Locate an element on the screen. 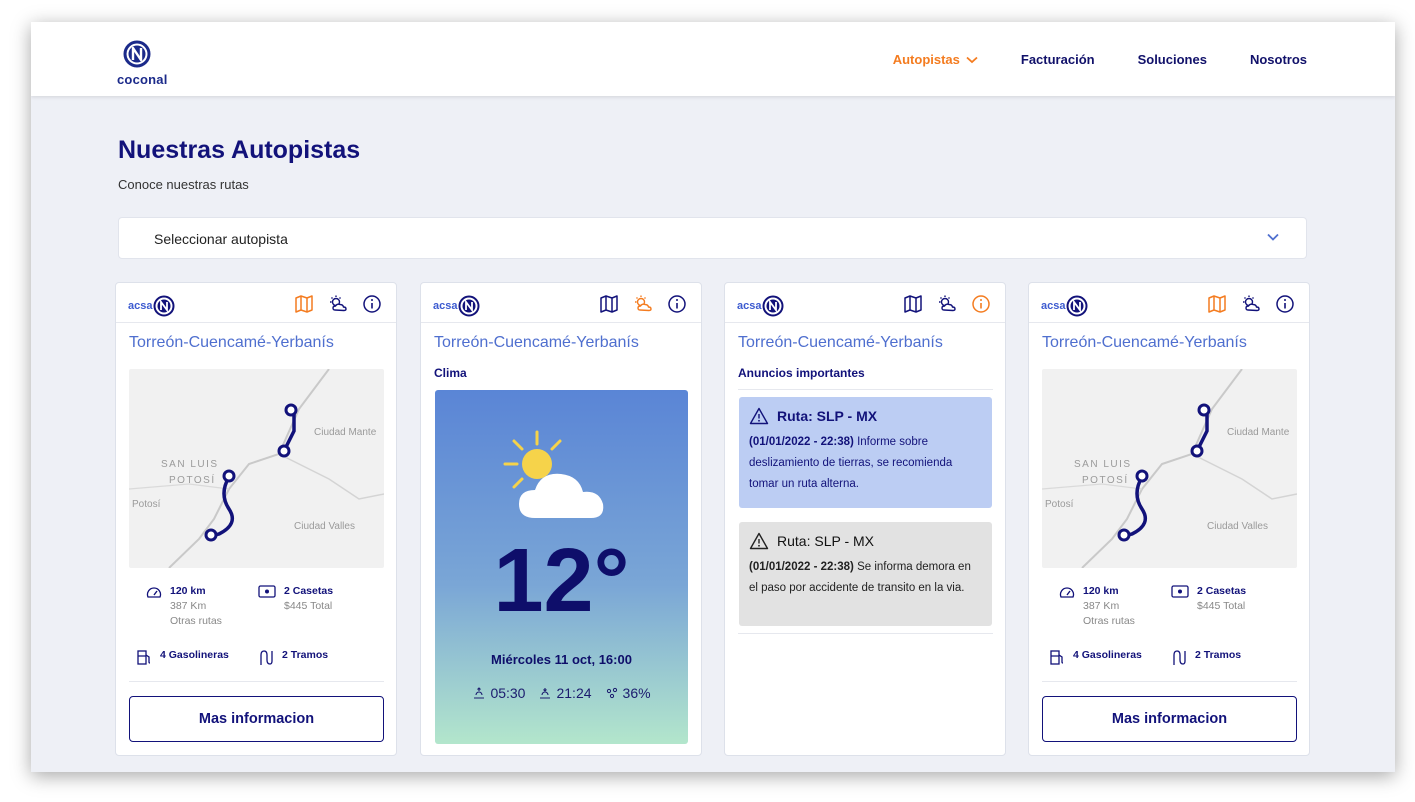  highway-select: Seleccionar autopista is located at coordinates (712, 238).